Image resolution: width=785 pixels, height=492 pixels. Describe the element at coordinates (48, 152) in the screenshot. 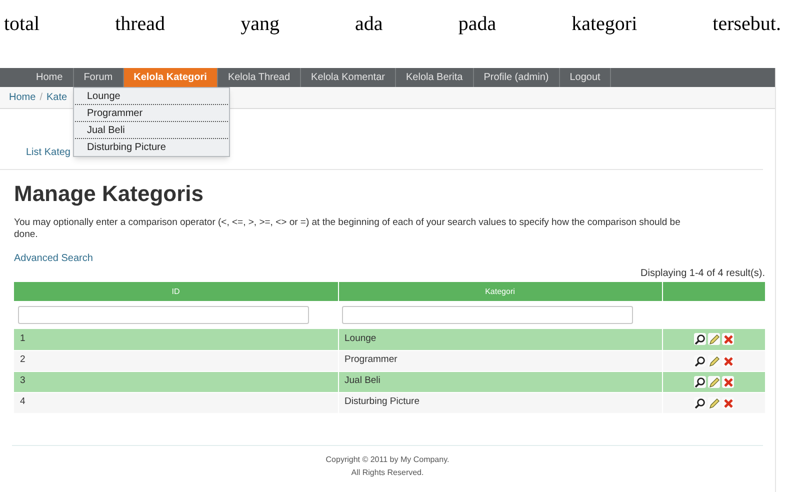

I see `menu-link: List Kateg` at that location.